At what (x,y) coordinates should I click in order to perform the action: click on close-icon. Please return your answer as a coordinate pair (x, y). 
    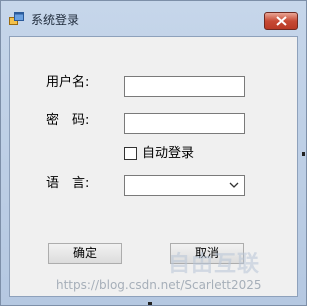
    Looking at the image, I should click on (281, 21).